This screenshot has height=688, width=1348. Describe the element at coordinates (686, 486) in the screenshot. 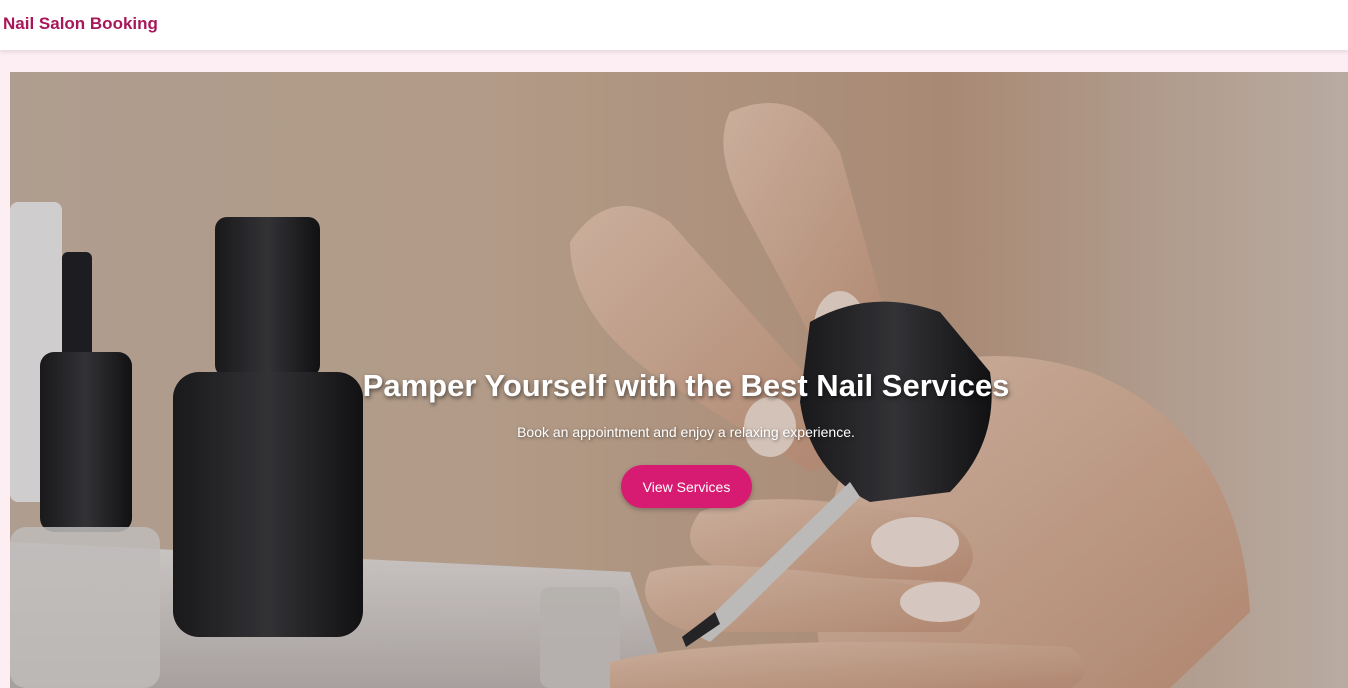

I see `view-services-button: View Services` at that location.